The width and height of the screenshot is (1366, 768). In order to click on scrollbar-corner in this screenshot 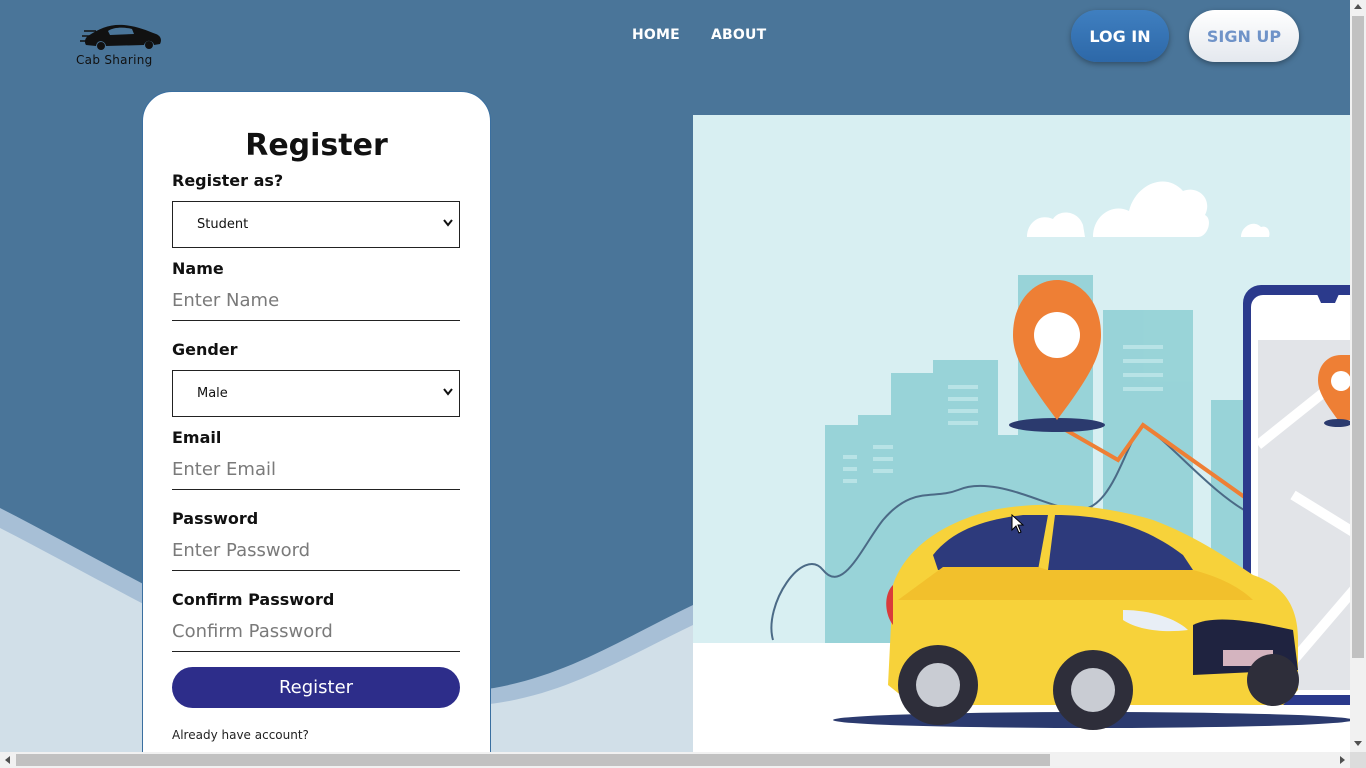, I will do `click(1358, 760)`.